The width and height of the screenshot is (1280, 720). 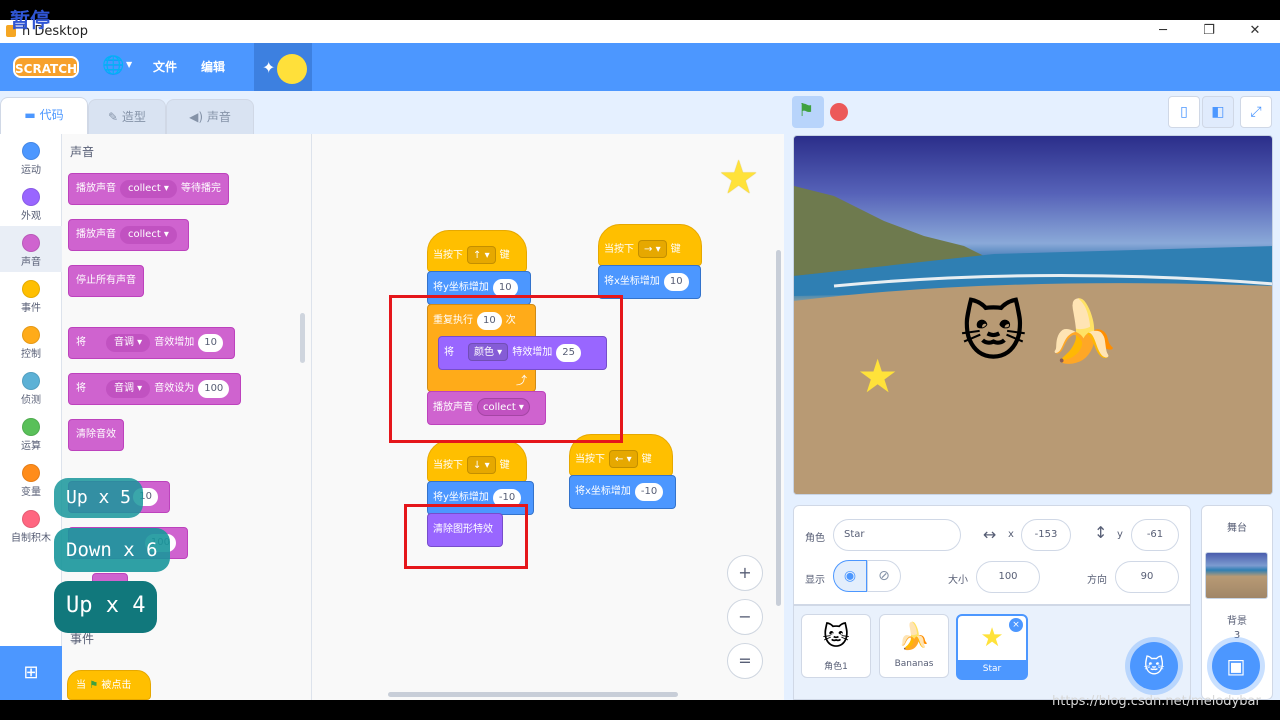 I want to click on block-text: 音效增加, so click(x=174, y=342).